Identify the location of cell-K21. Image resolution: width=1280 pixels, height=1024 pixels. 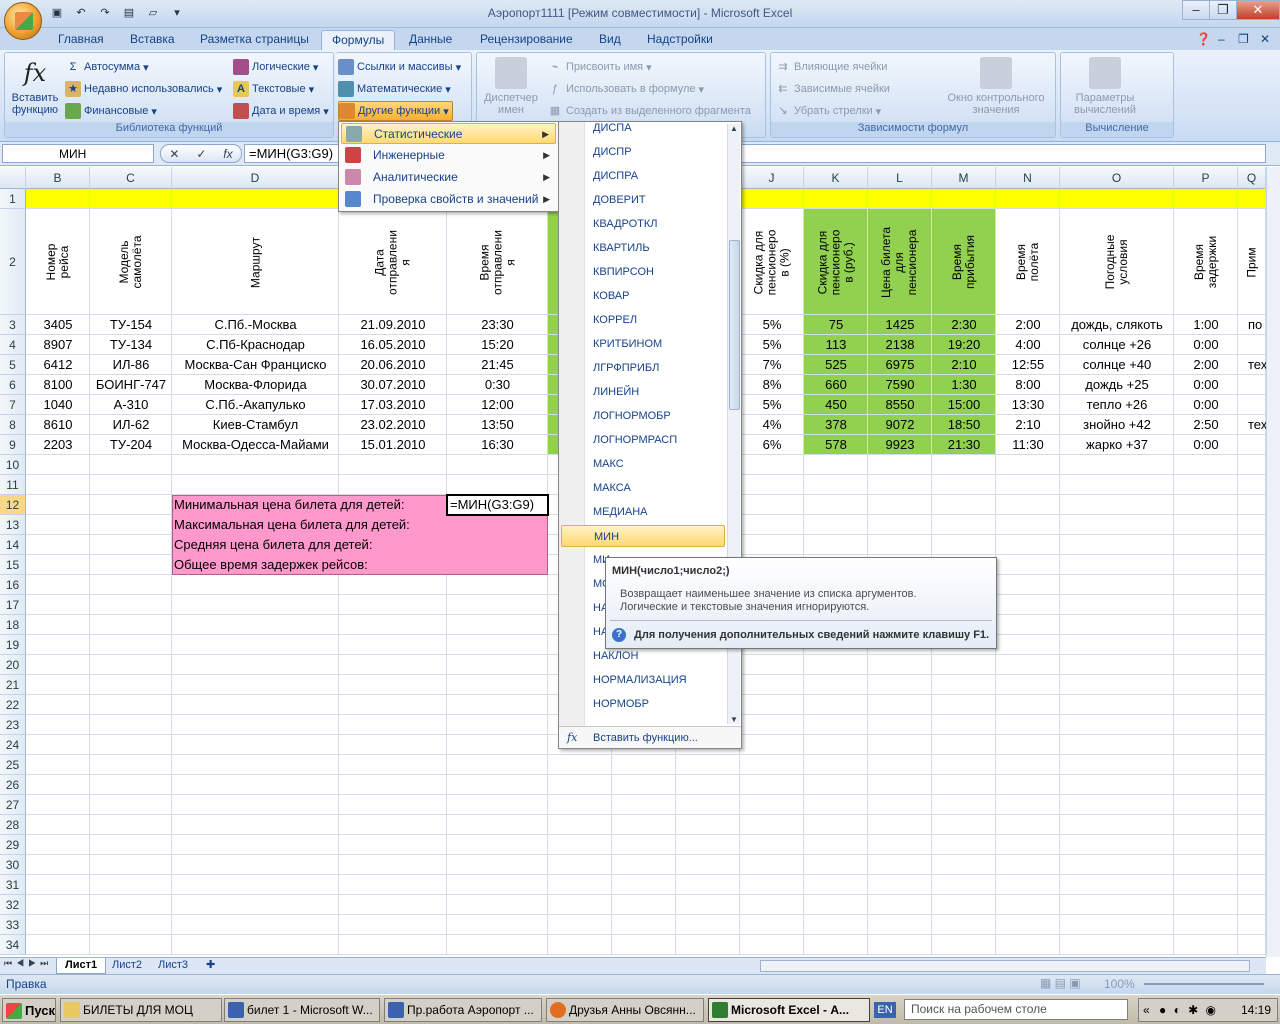
(836, 685).